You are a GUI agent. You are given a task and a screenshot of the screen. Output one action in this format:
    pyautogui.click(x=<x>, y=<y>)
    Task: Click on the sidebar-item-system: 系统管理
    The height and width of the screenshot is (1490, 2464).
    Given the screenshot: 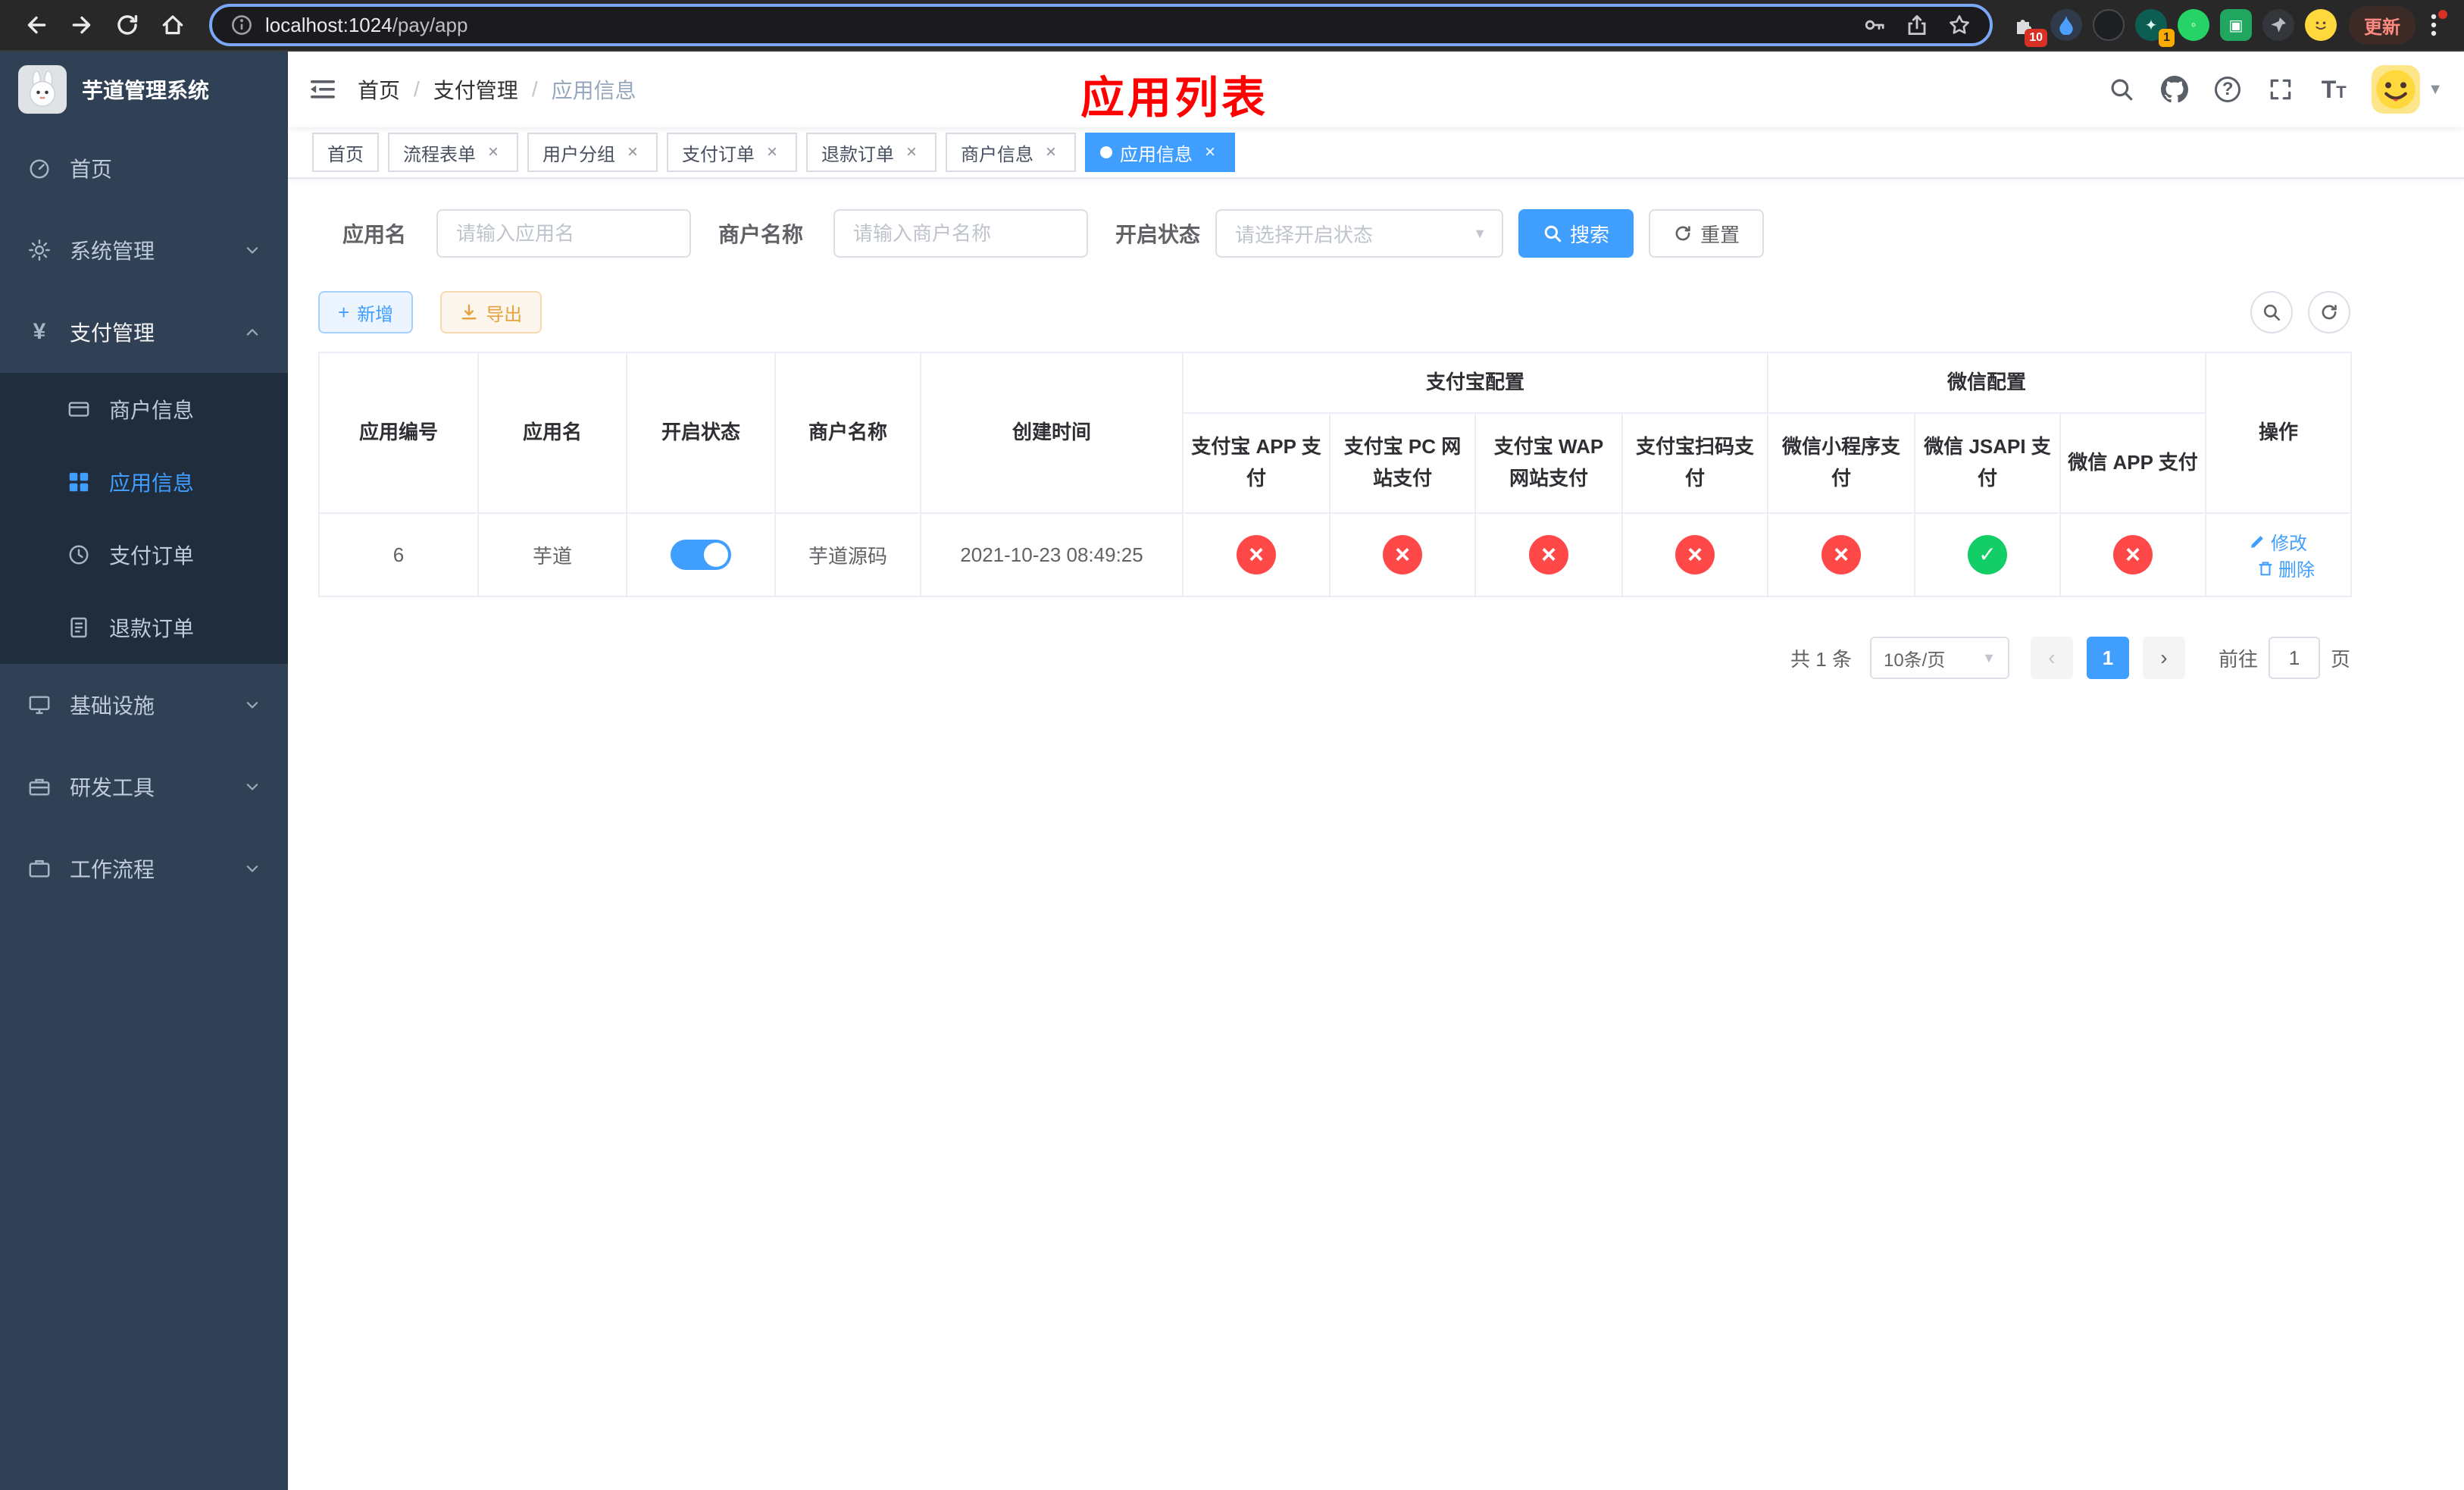 What is the action you would take?
    pyautogui.click(x=144, y=250)
    